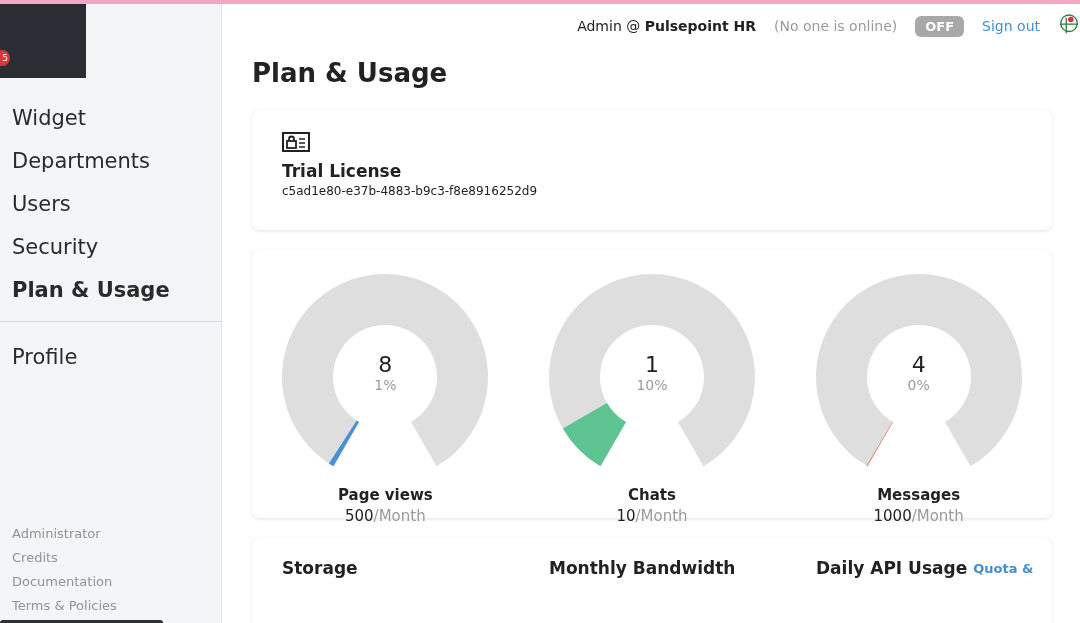  I want to click on sidebar-item: Plan & Usage, so click(116, 290).